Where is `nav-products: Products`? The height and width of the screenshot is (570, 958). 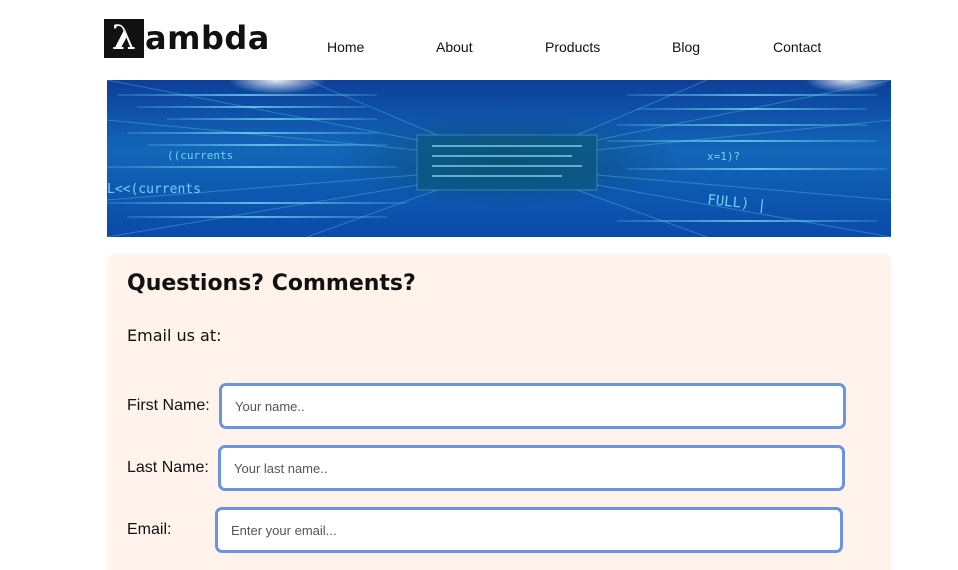 nav-products: Products is located at coordinates (572, 47).